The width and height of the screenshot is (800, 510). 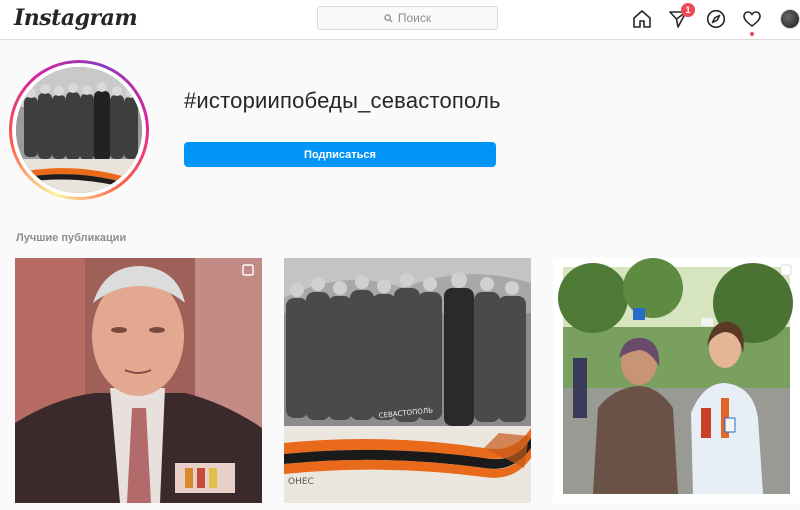 I want to click on post-image-veteran-and-volunteer, so click(x=676, y=380).